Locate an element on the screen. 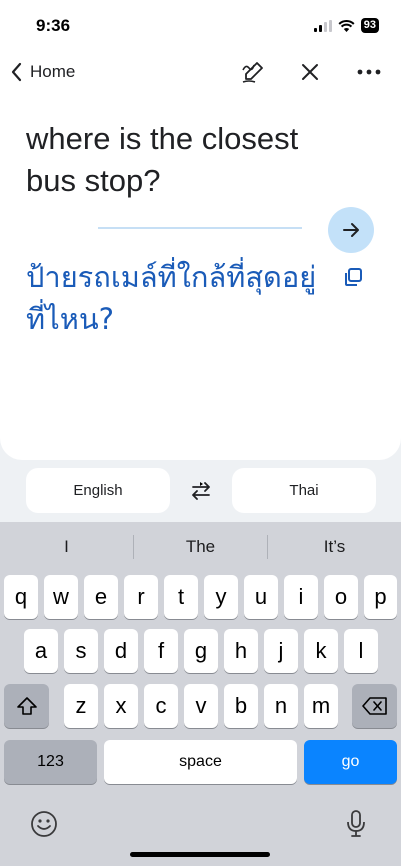 This screenshot has height=866, width=401. key-e: e is located at coordinates (101, 597).